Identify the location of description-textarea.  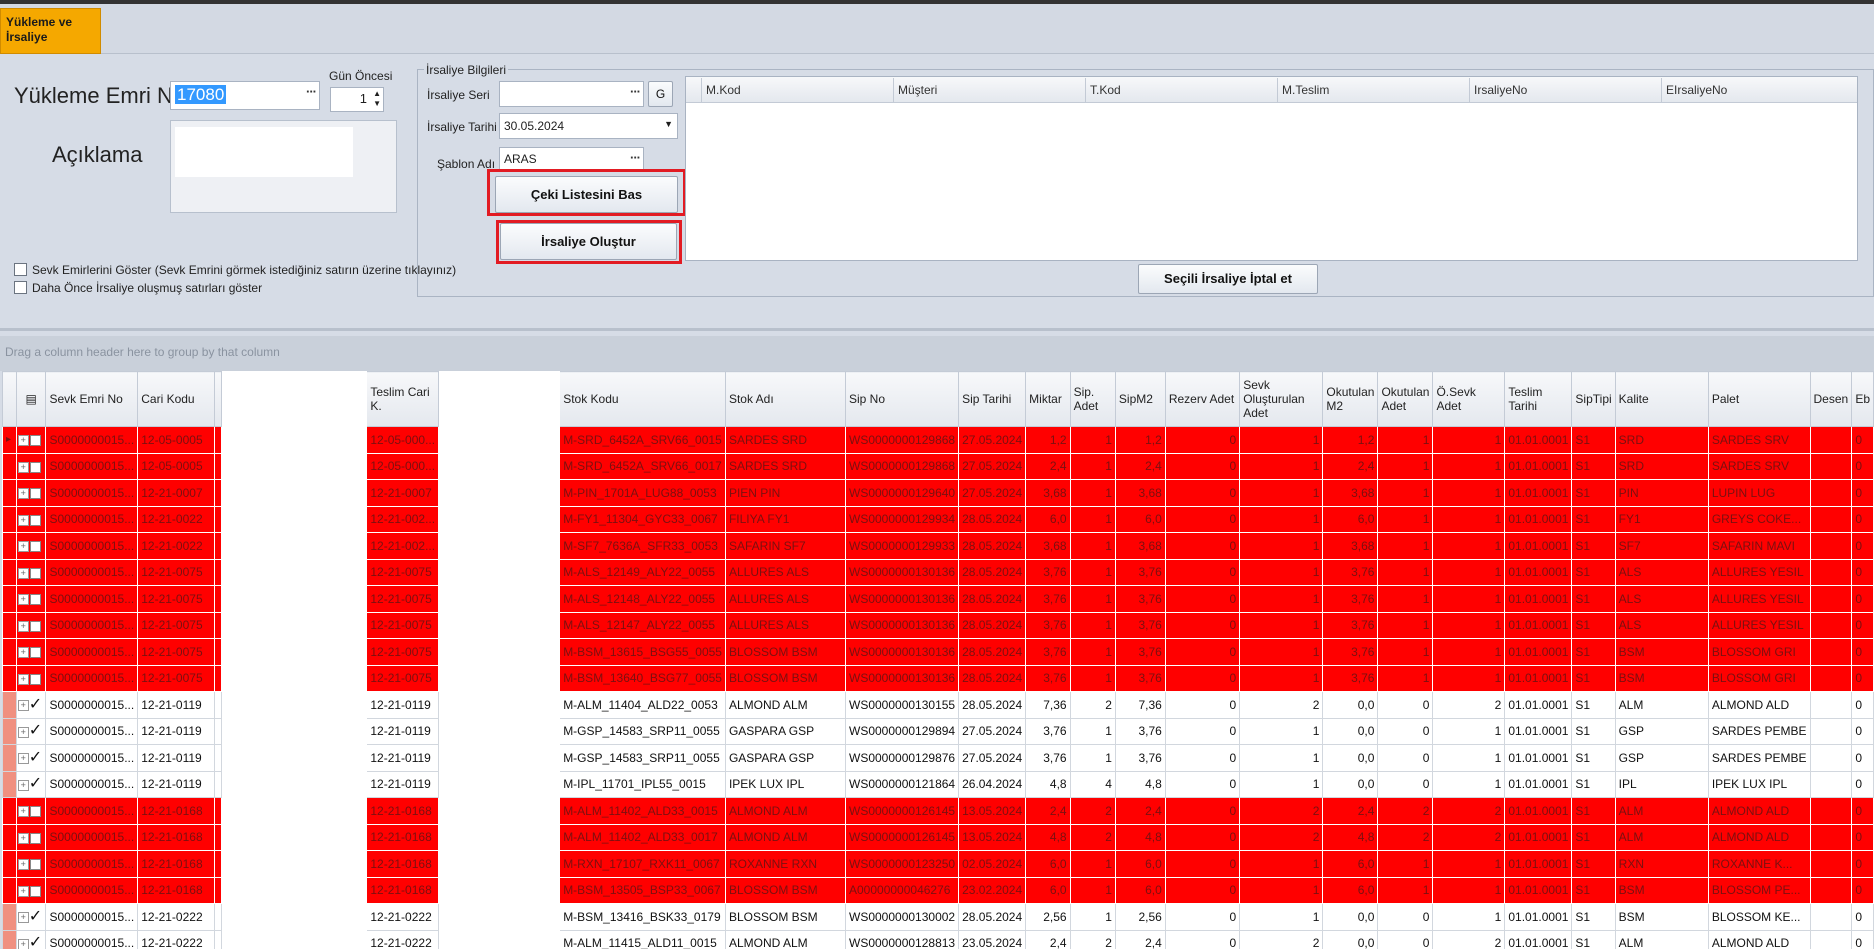
(283, 166).